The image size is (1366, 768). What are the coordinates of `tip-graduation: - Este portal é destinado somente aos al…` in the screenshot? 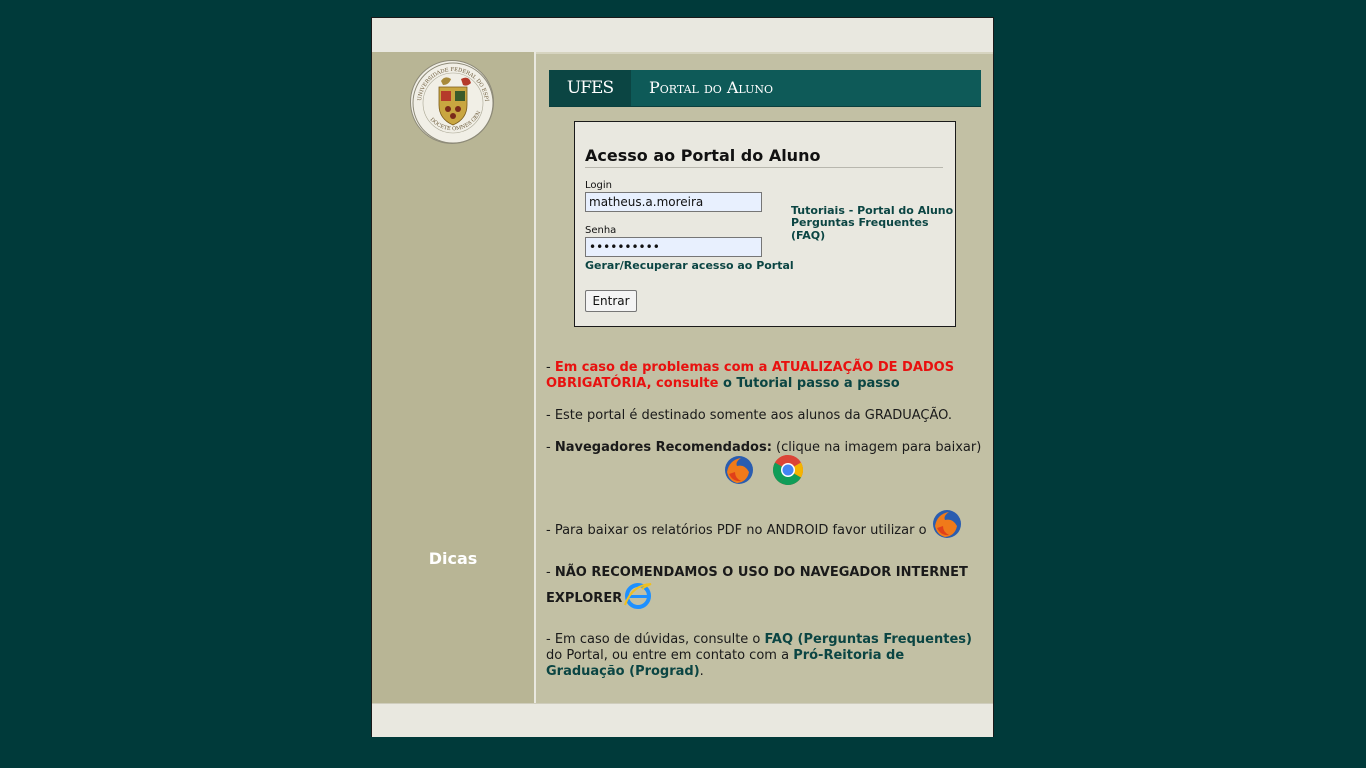 It's located at (749, 415).